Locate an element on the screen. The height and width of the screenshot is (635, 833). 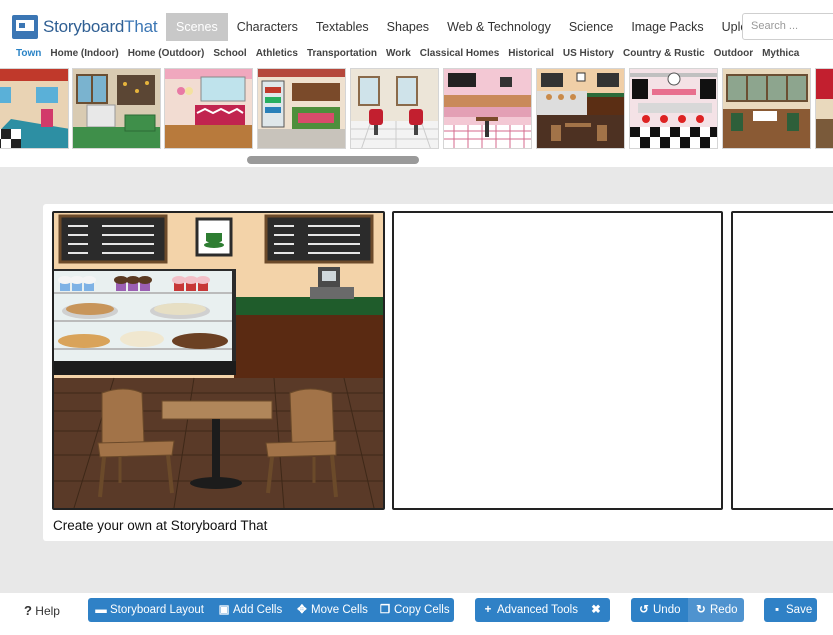
storyboard-credit: Create your own at Storyboard That is located at coordinates (160, 525).